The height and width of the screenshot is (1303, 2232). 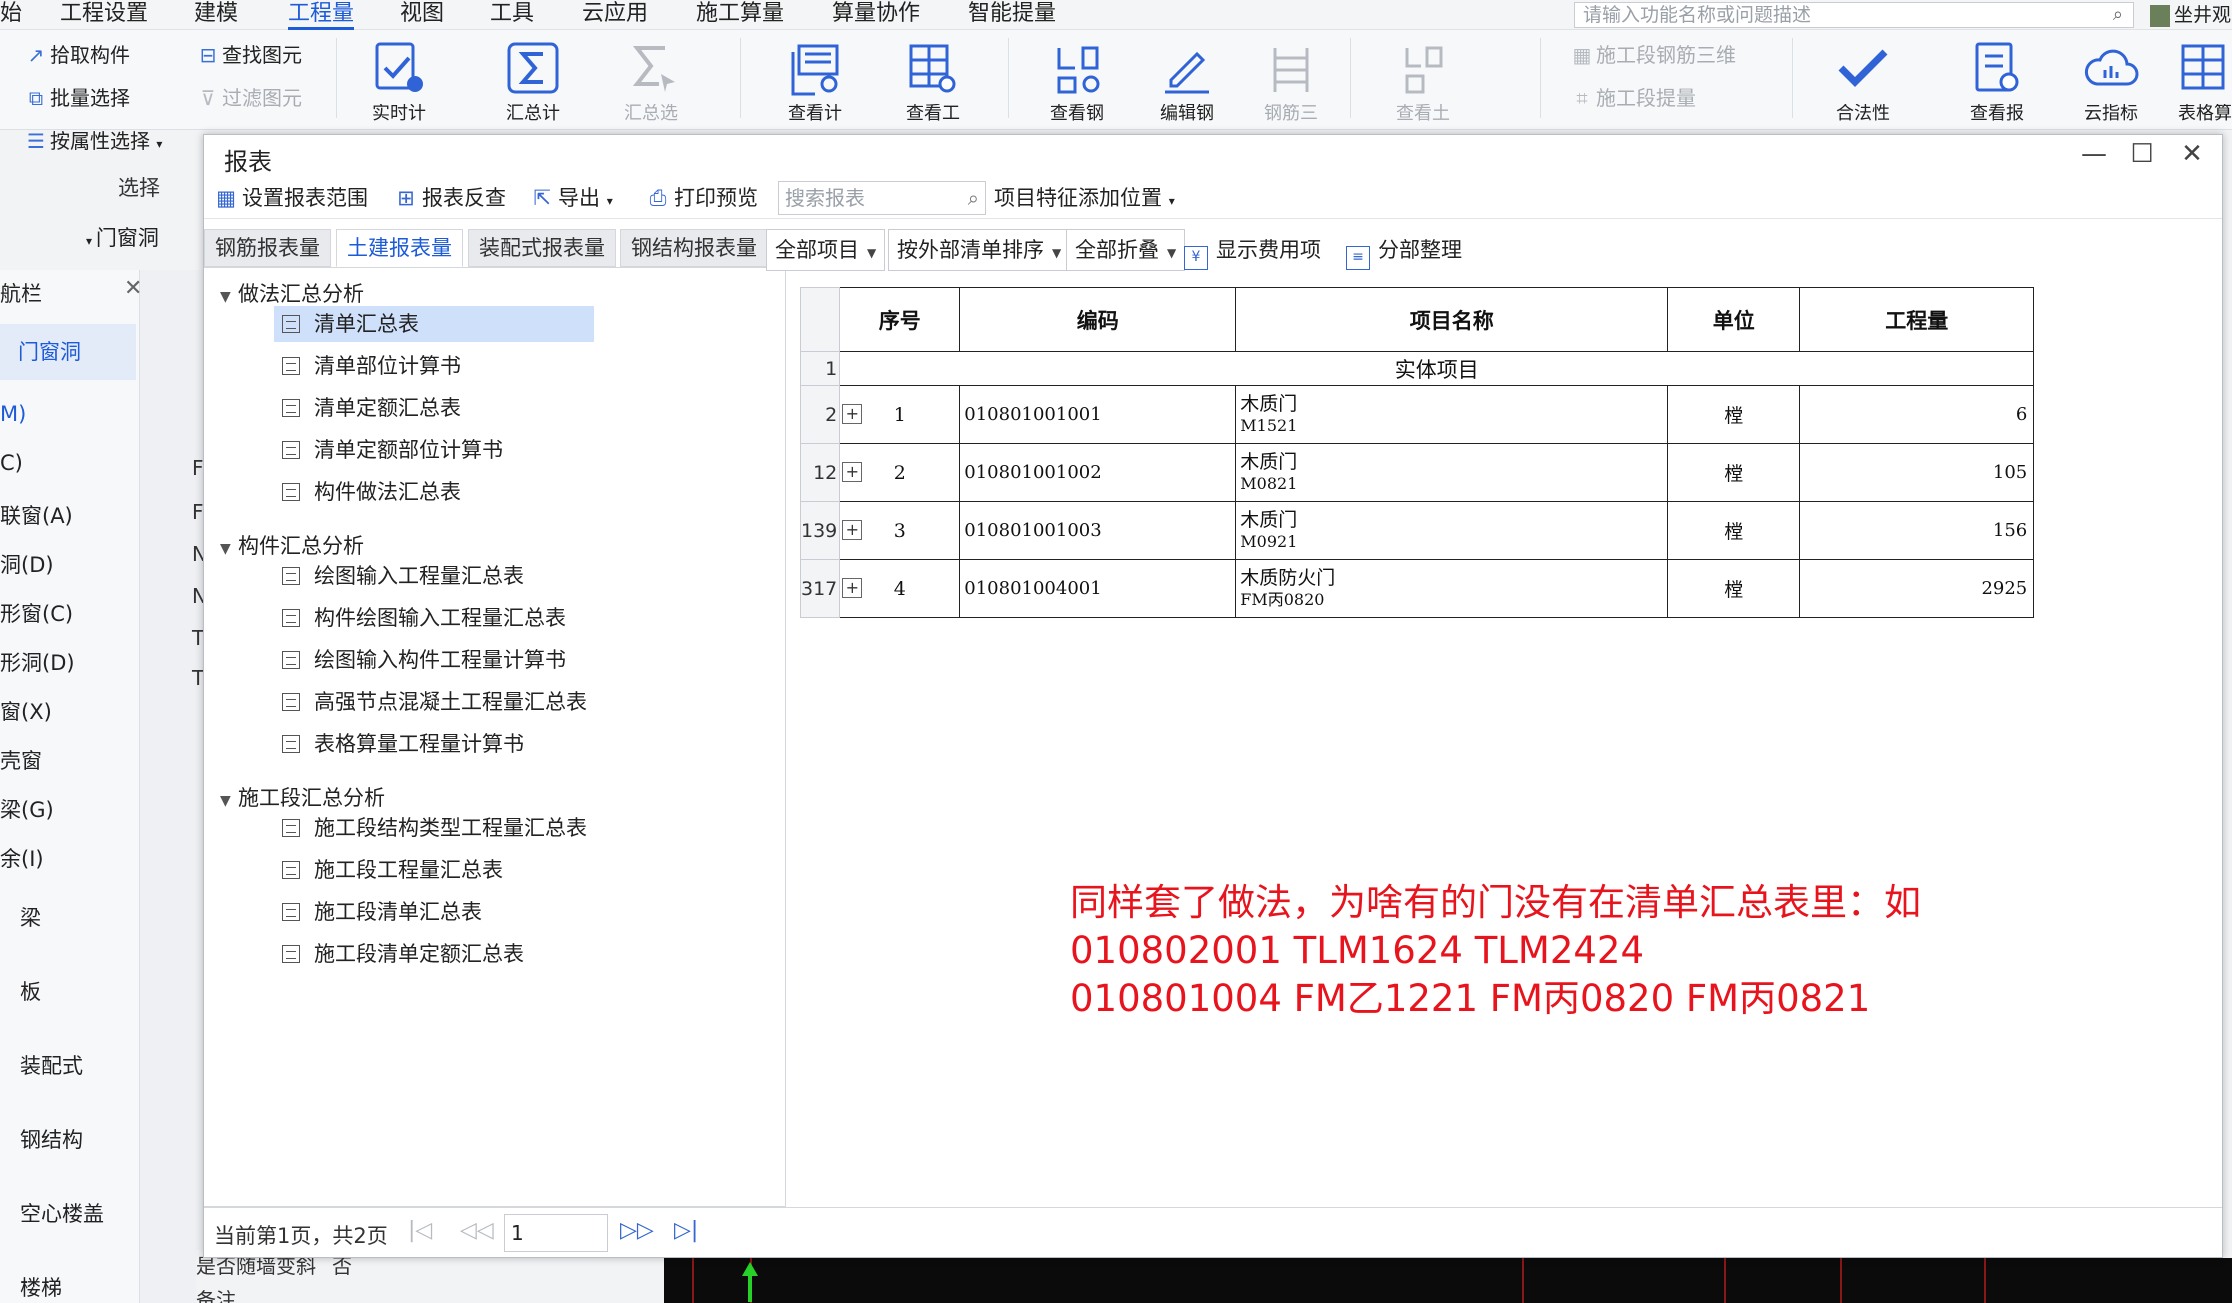 I want to click on minimize-button: —, so click(x=2094, y=154).